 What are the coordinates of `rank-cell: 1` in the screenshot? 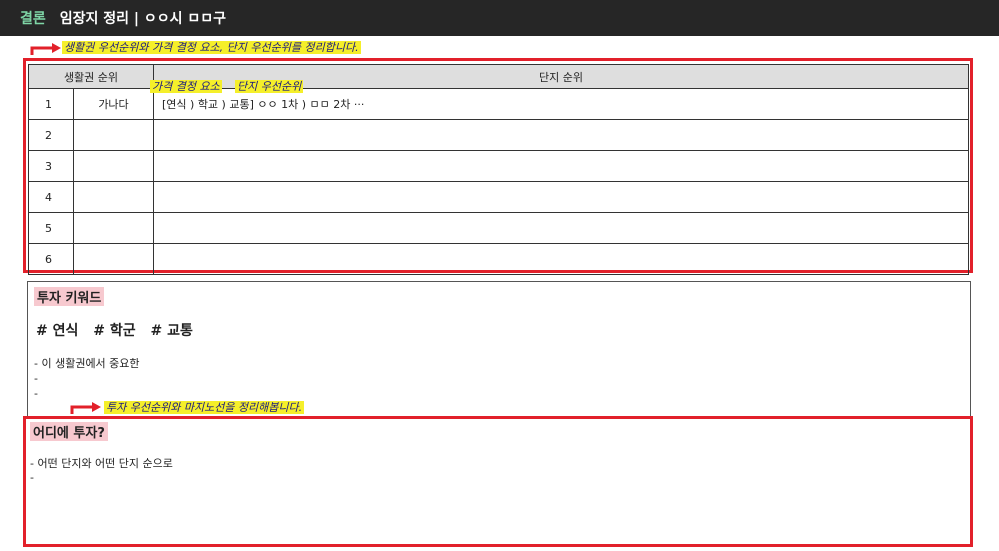 It's located at (51, 104).